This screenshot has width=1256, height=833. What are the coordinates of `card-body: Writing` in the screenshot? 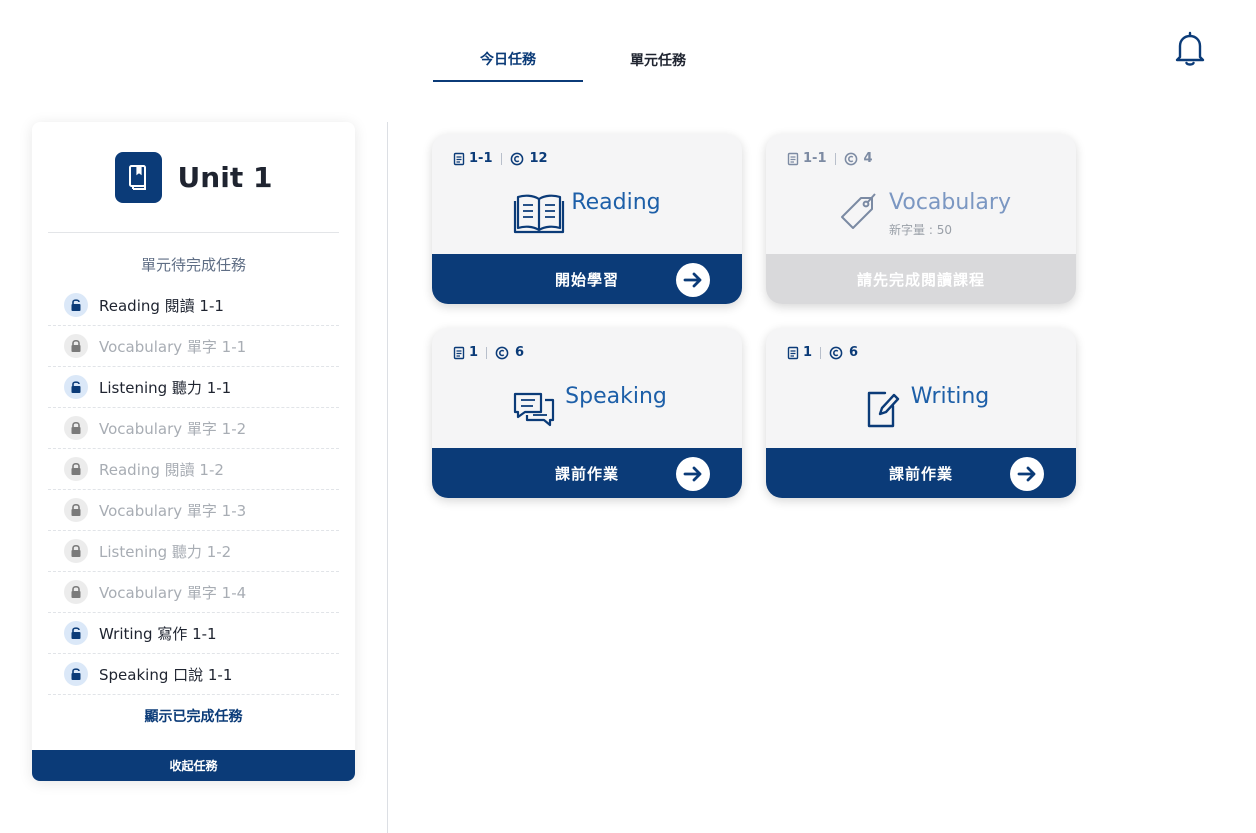 It's located at (921, 414).